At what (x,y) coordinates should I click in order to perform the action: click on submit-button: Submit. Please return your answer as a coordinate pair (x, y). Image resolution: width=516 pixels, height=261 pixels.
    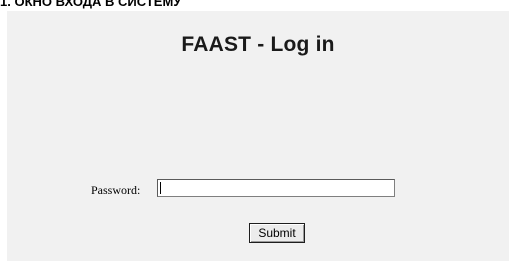
    Looking at the image, I should click on (277, 233).